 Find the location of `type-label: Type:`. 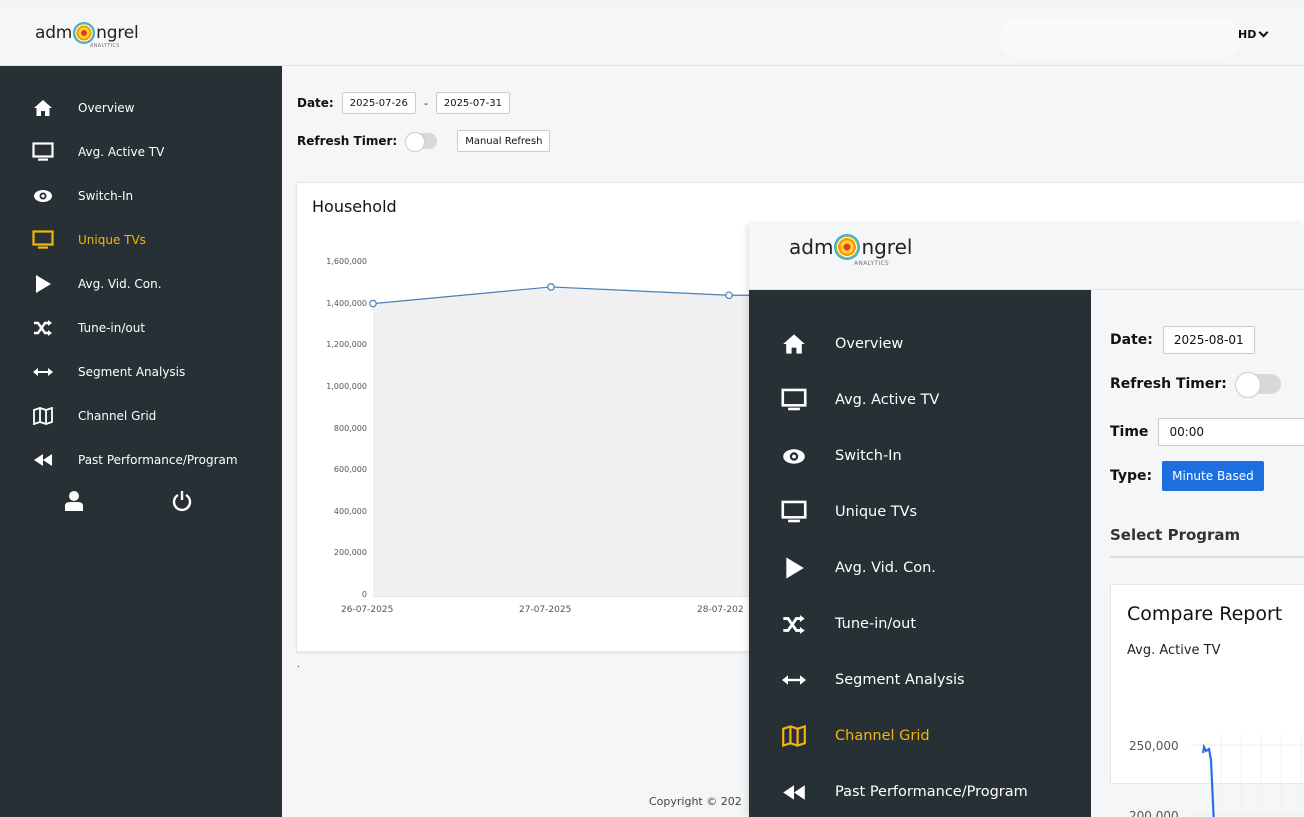

type-label: Type: is located at coordinates (1131, 476).